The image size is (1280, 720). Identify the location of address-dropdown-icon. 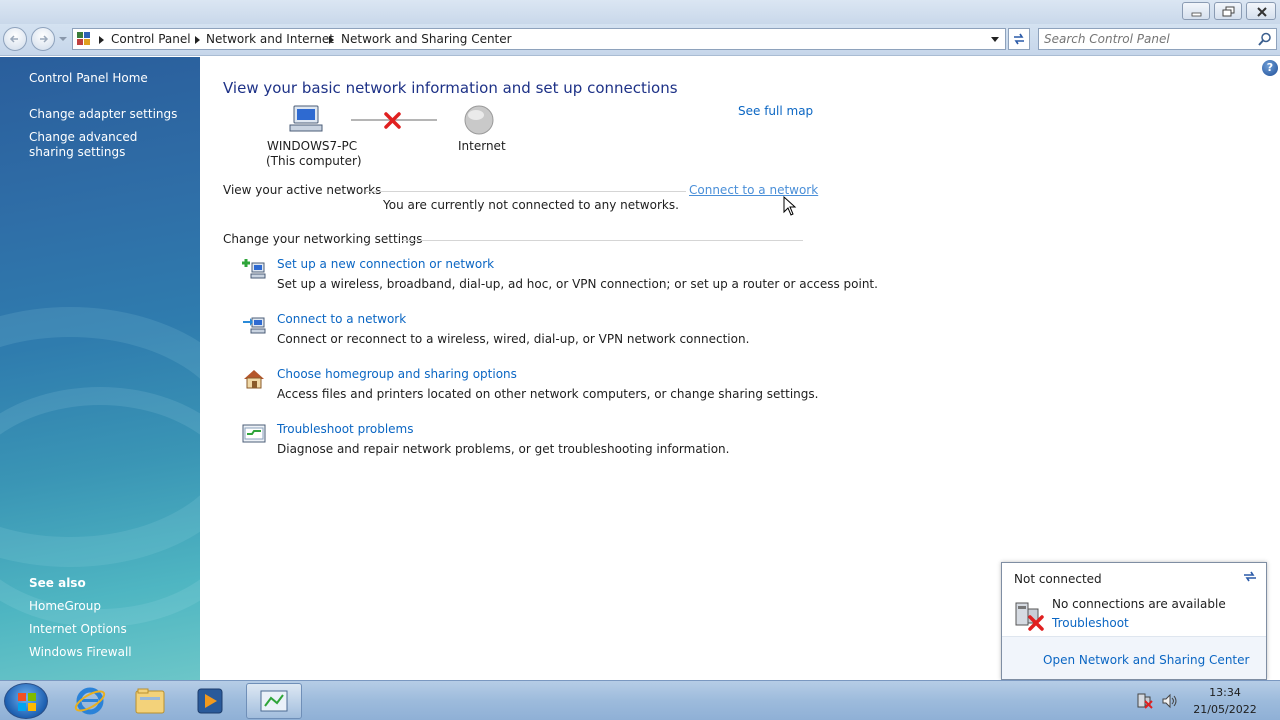
(995, 39).